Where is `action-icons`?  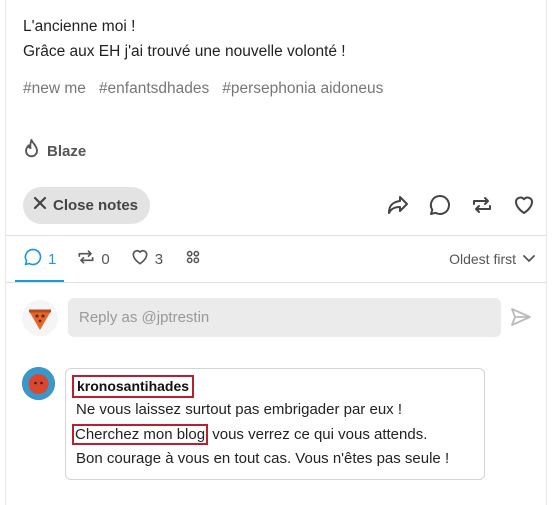
action-icons is located at coordinates (461, 205).